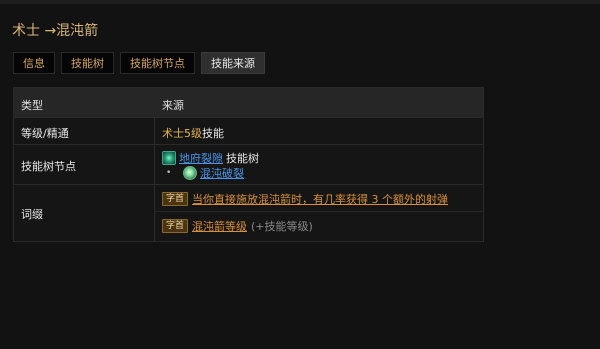 Image resolution: width=600 pixels, height=349 pixels. I want to click on level-source: 术士5级技能, so click(193, 133).